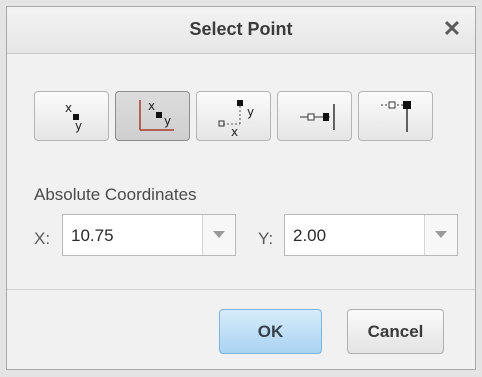 Image resolution: width=482 pixels, height=377 pixels. I want to click on point-on-line-button, so click(314, 116).